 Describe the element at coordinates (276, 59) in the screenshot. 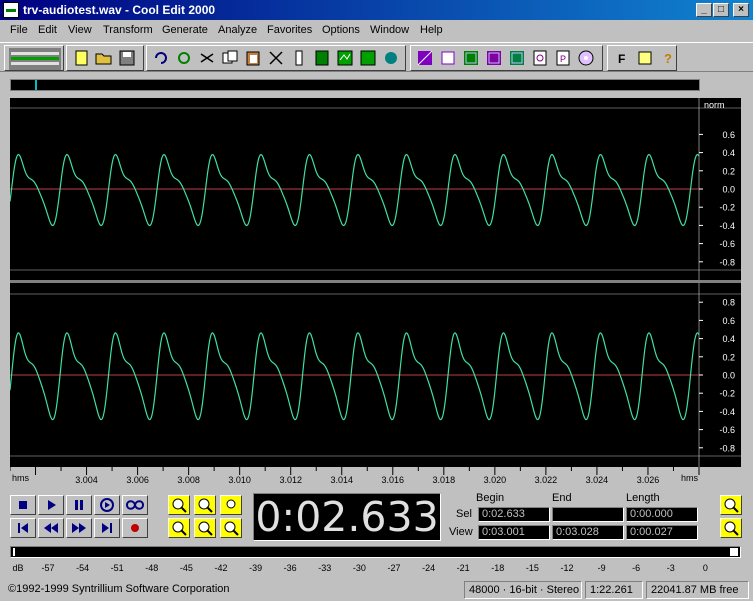

I see `mix-paste-icon` at that location.